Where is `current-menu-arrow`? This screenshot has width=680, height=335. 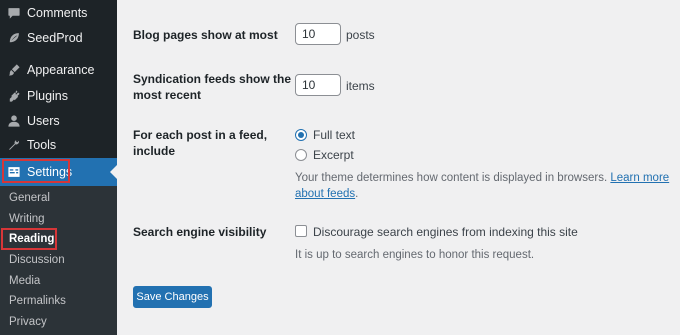
current-menu-arrow is located at coordinates (113, 172).